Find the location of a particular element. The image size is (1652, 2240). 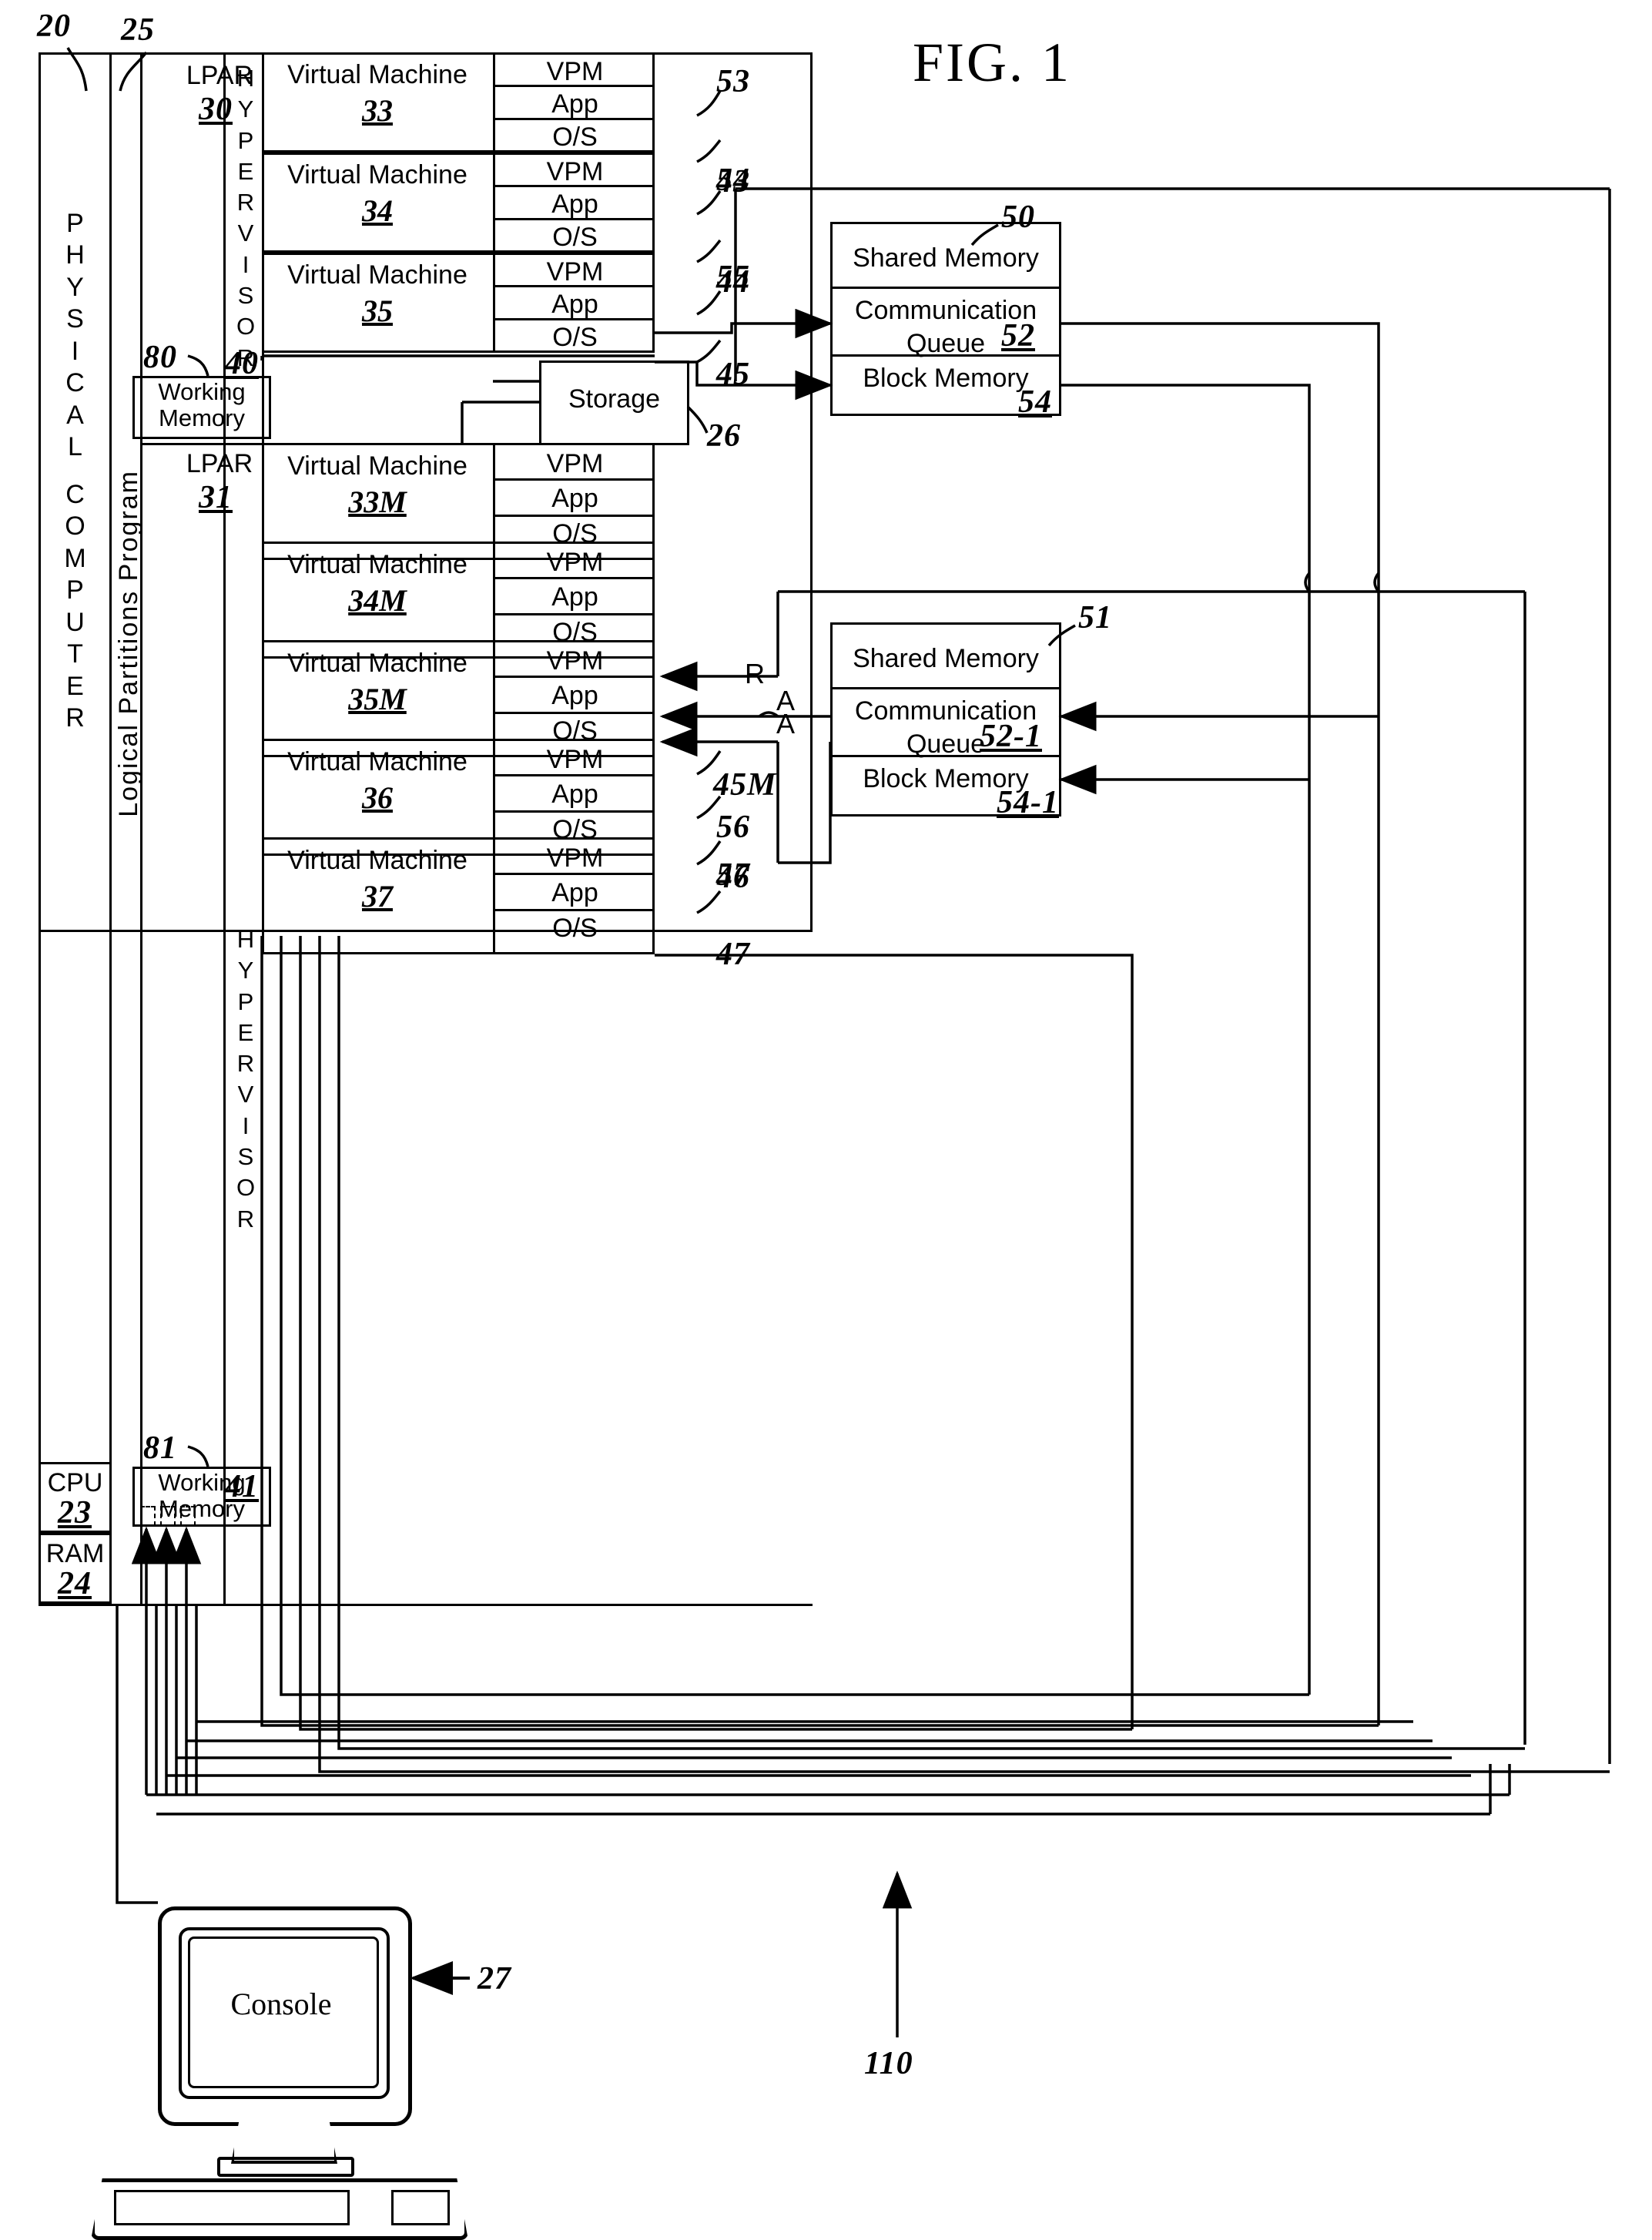

vm-34-name-text: Virtual Machine is located at coordinates (377, 174).